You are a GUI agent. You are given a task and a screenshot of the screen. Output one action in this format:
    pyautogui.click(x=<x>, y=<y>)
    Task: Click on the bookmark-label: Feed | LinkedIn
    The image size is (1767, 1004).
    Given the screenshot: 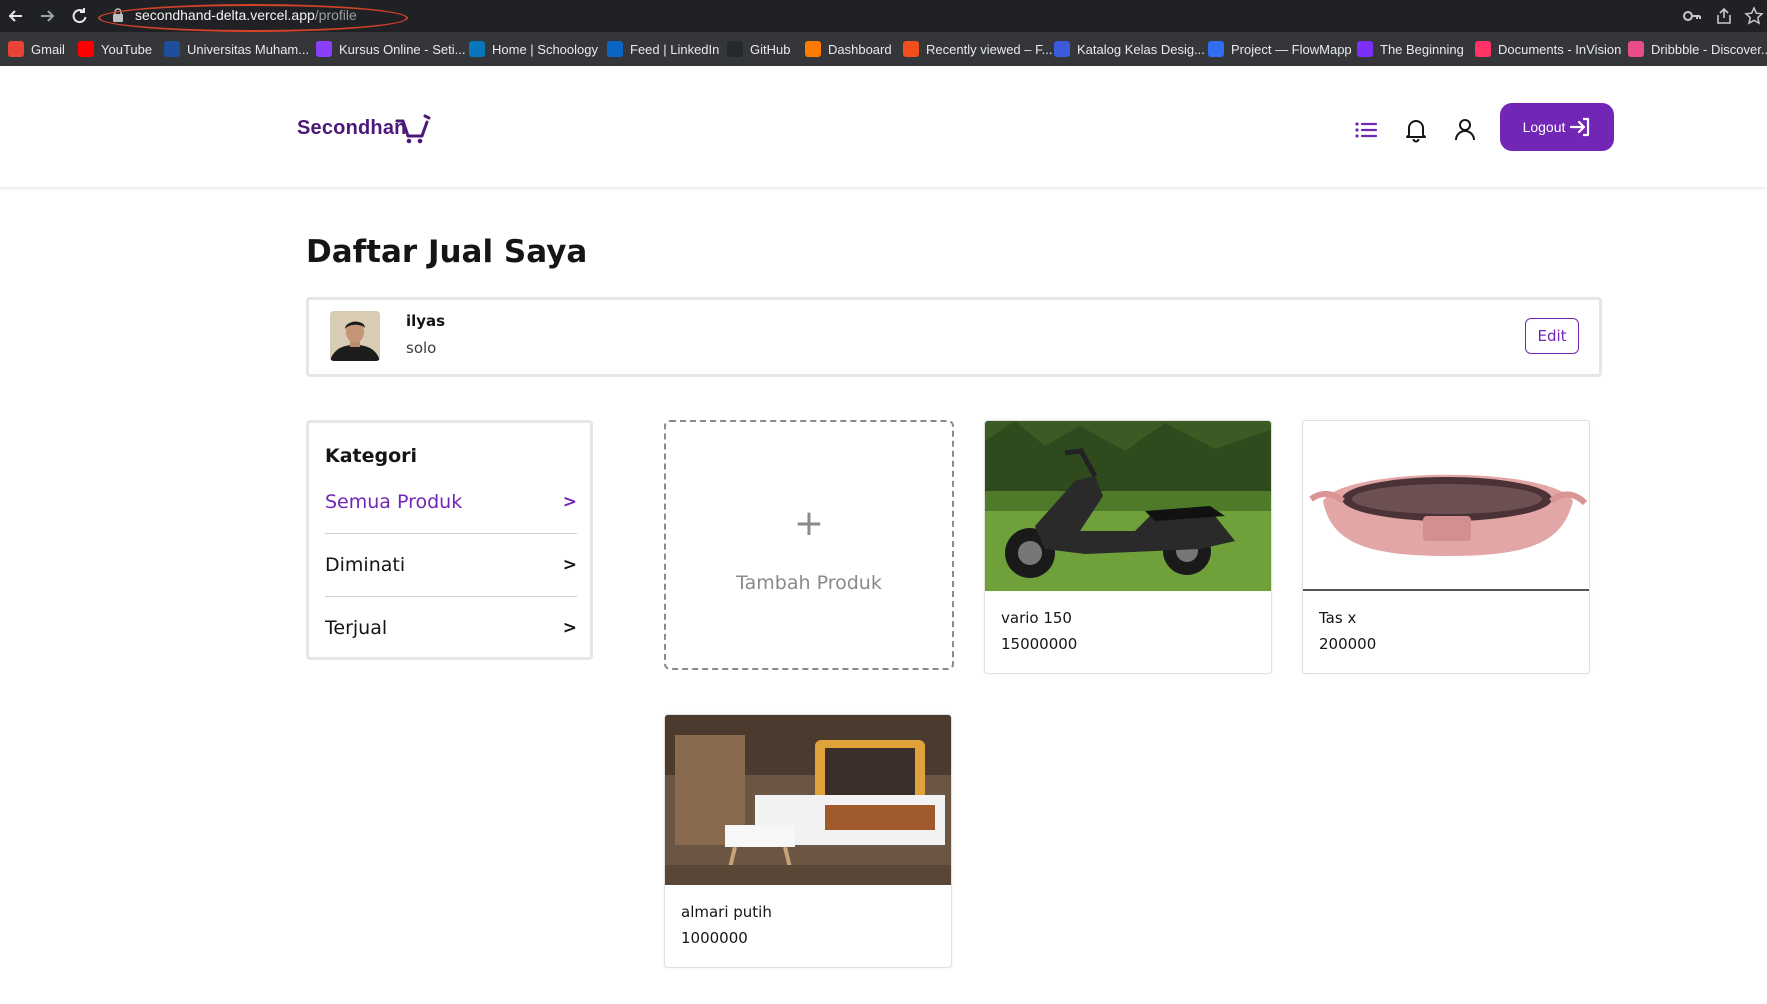 What is the action you would take?
    pyautogui.click(x=675, y=49)
    